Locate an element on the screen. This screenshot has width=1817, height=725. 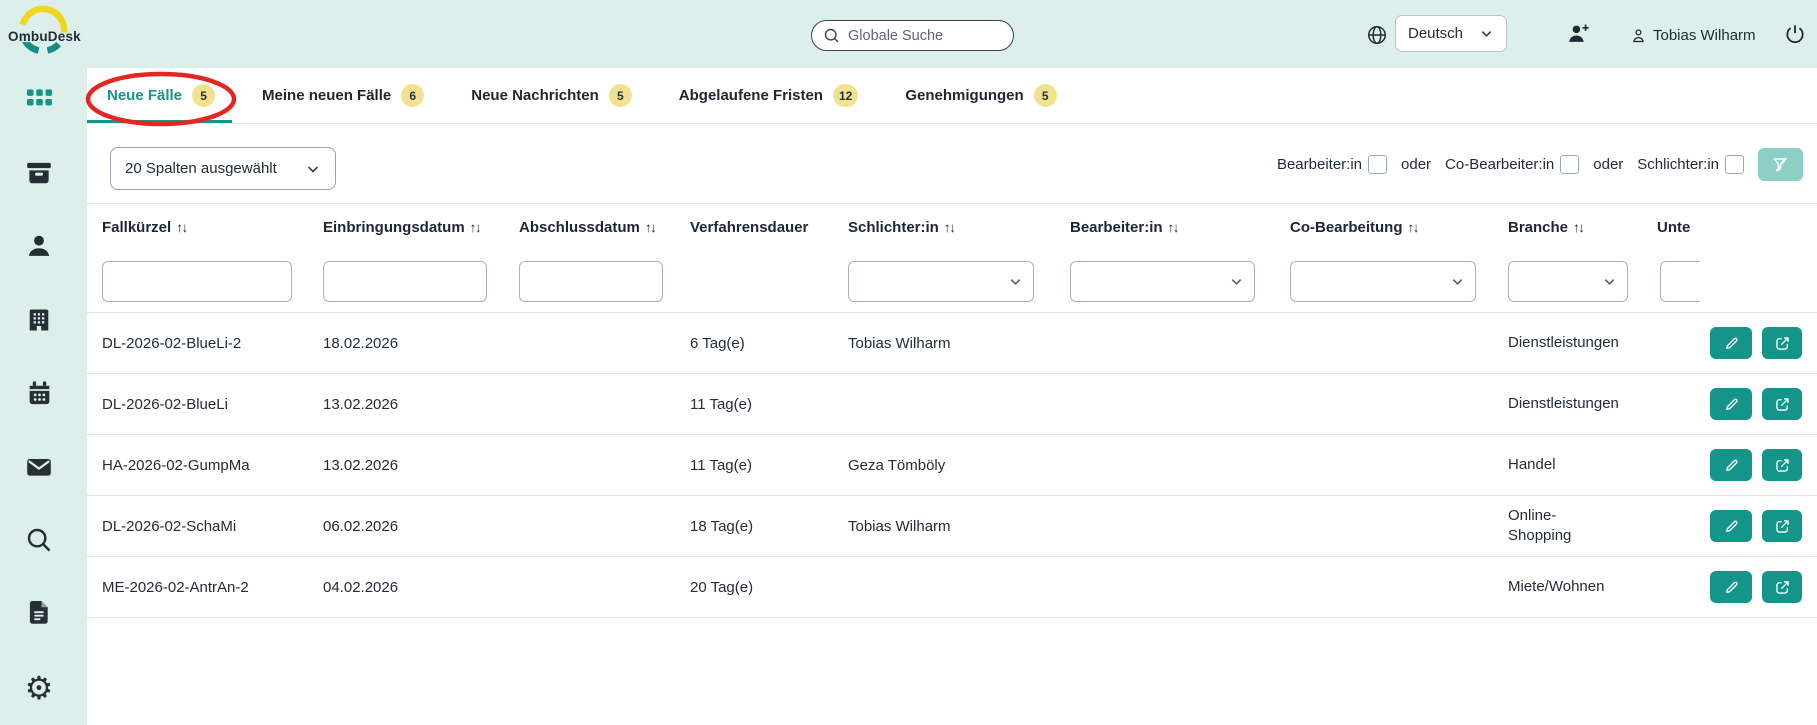
sidebar-item-search is located at coordinates (39, 542).